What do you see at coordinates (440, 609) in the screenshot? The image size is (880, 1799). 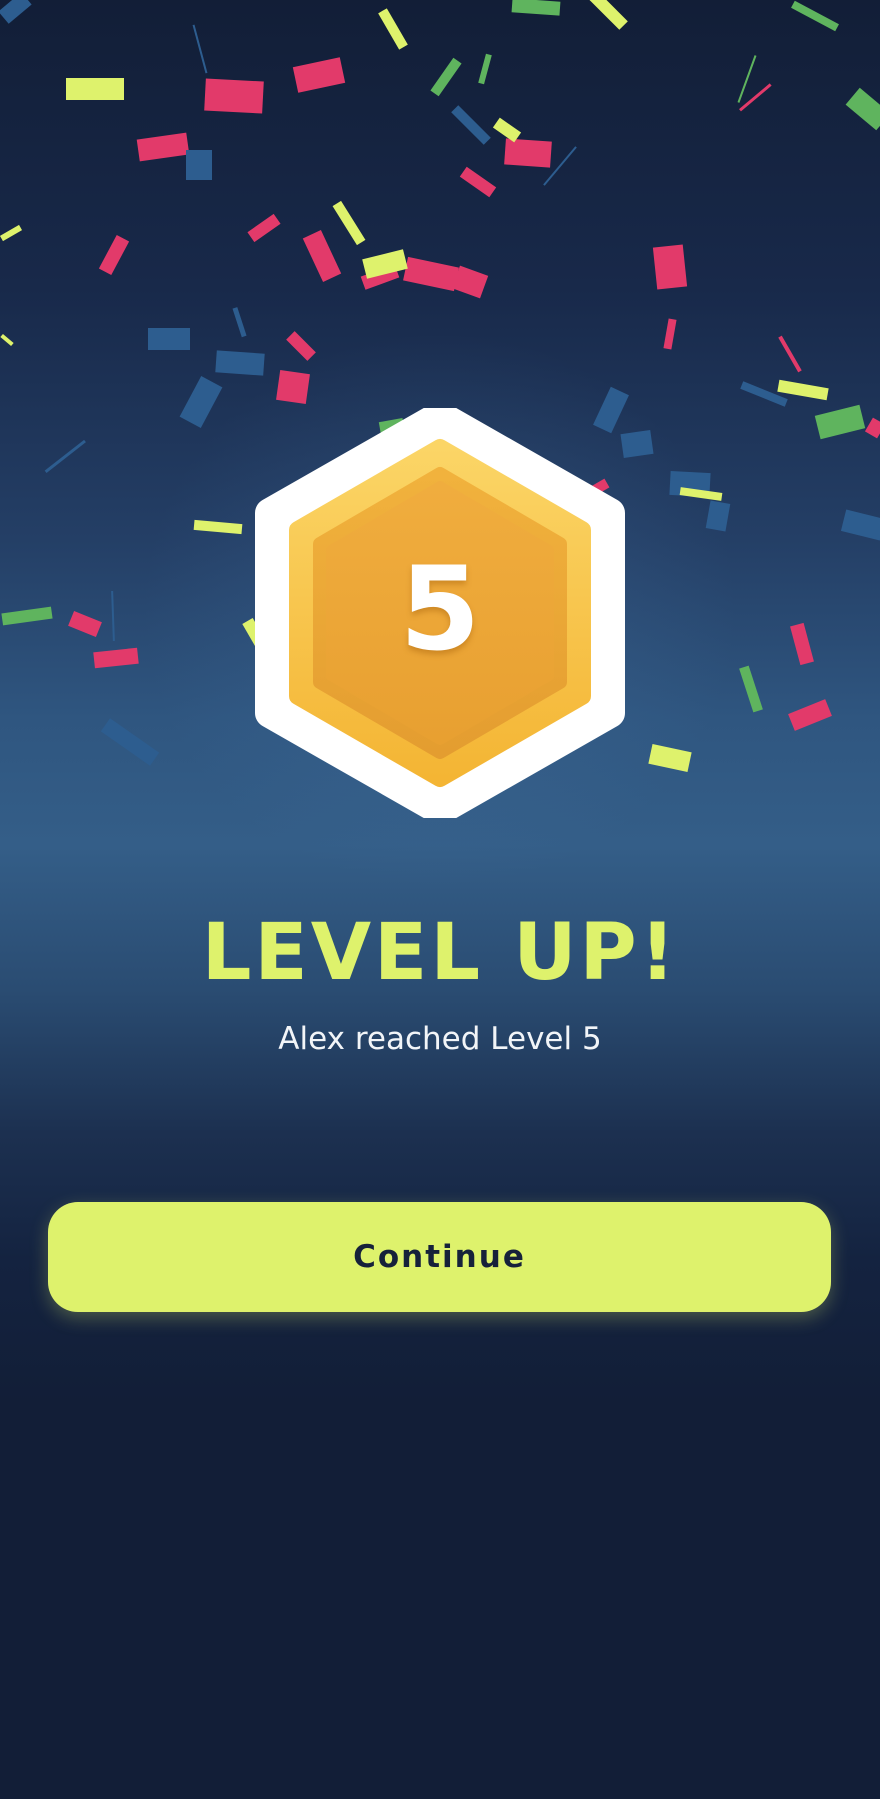 I see `badge-level-number: 5` at bounding box center [440, 609].